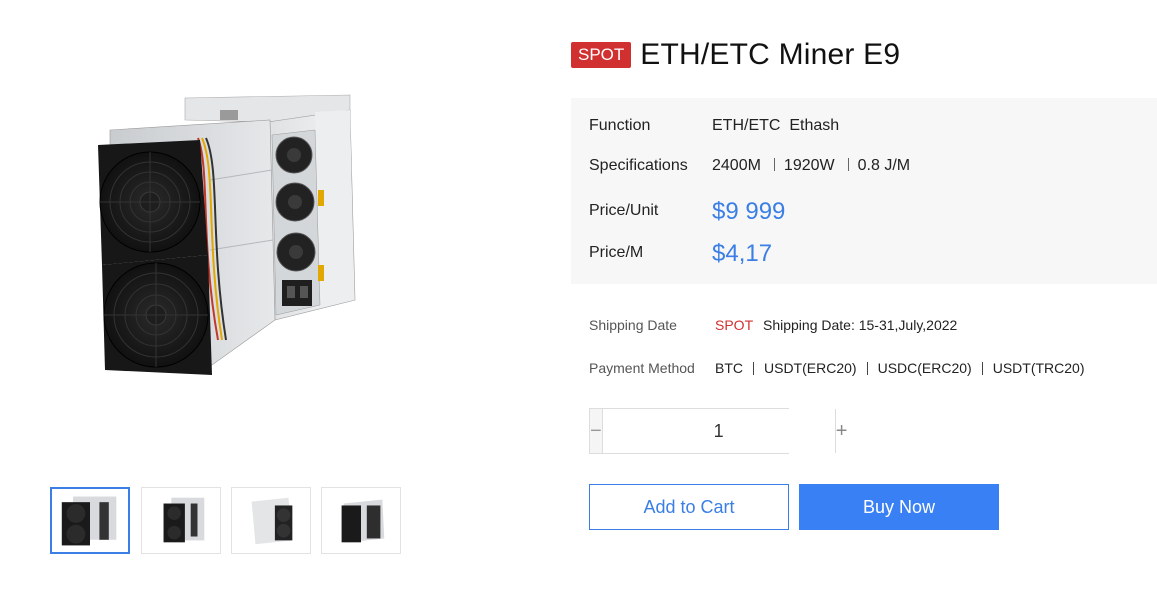 The image size is (1157, 597). I want to click on price-unit-value: $9 999, so click(749, 211).